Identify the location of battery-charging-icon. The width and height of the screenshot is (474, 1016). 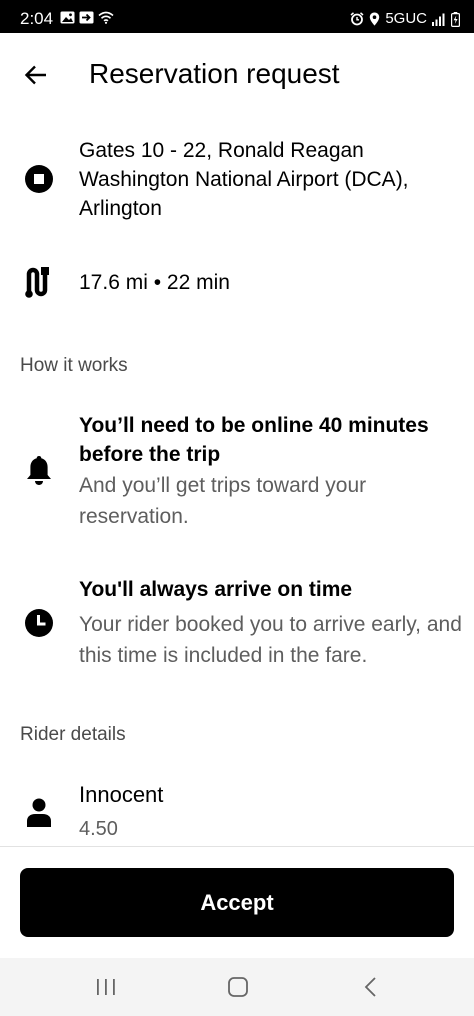
(455, 19).